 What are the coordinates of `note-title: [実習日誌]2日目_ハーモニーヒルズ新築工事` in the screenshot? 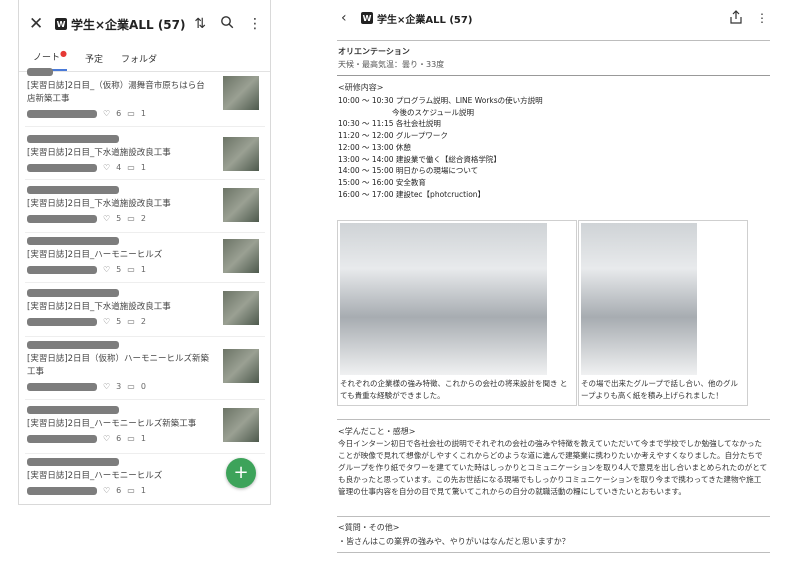 It's located at (112, 424).